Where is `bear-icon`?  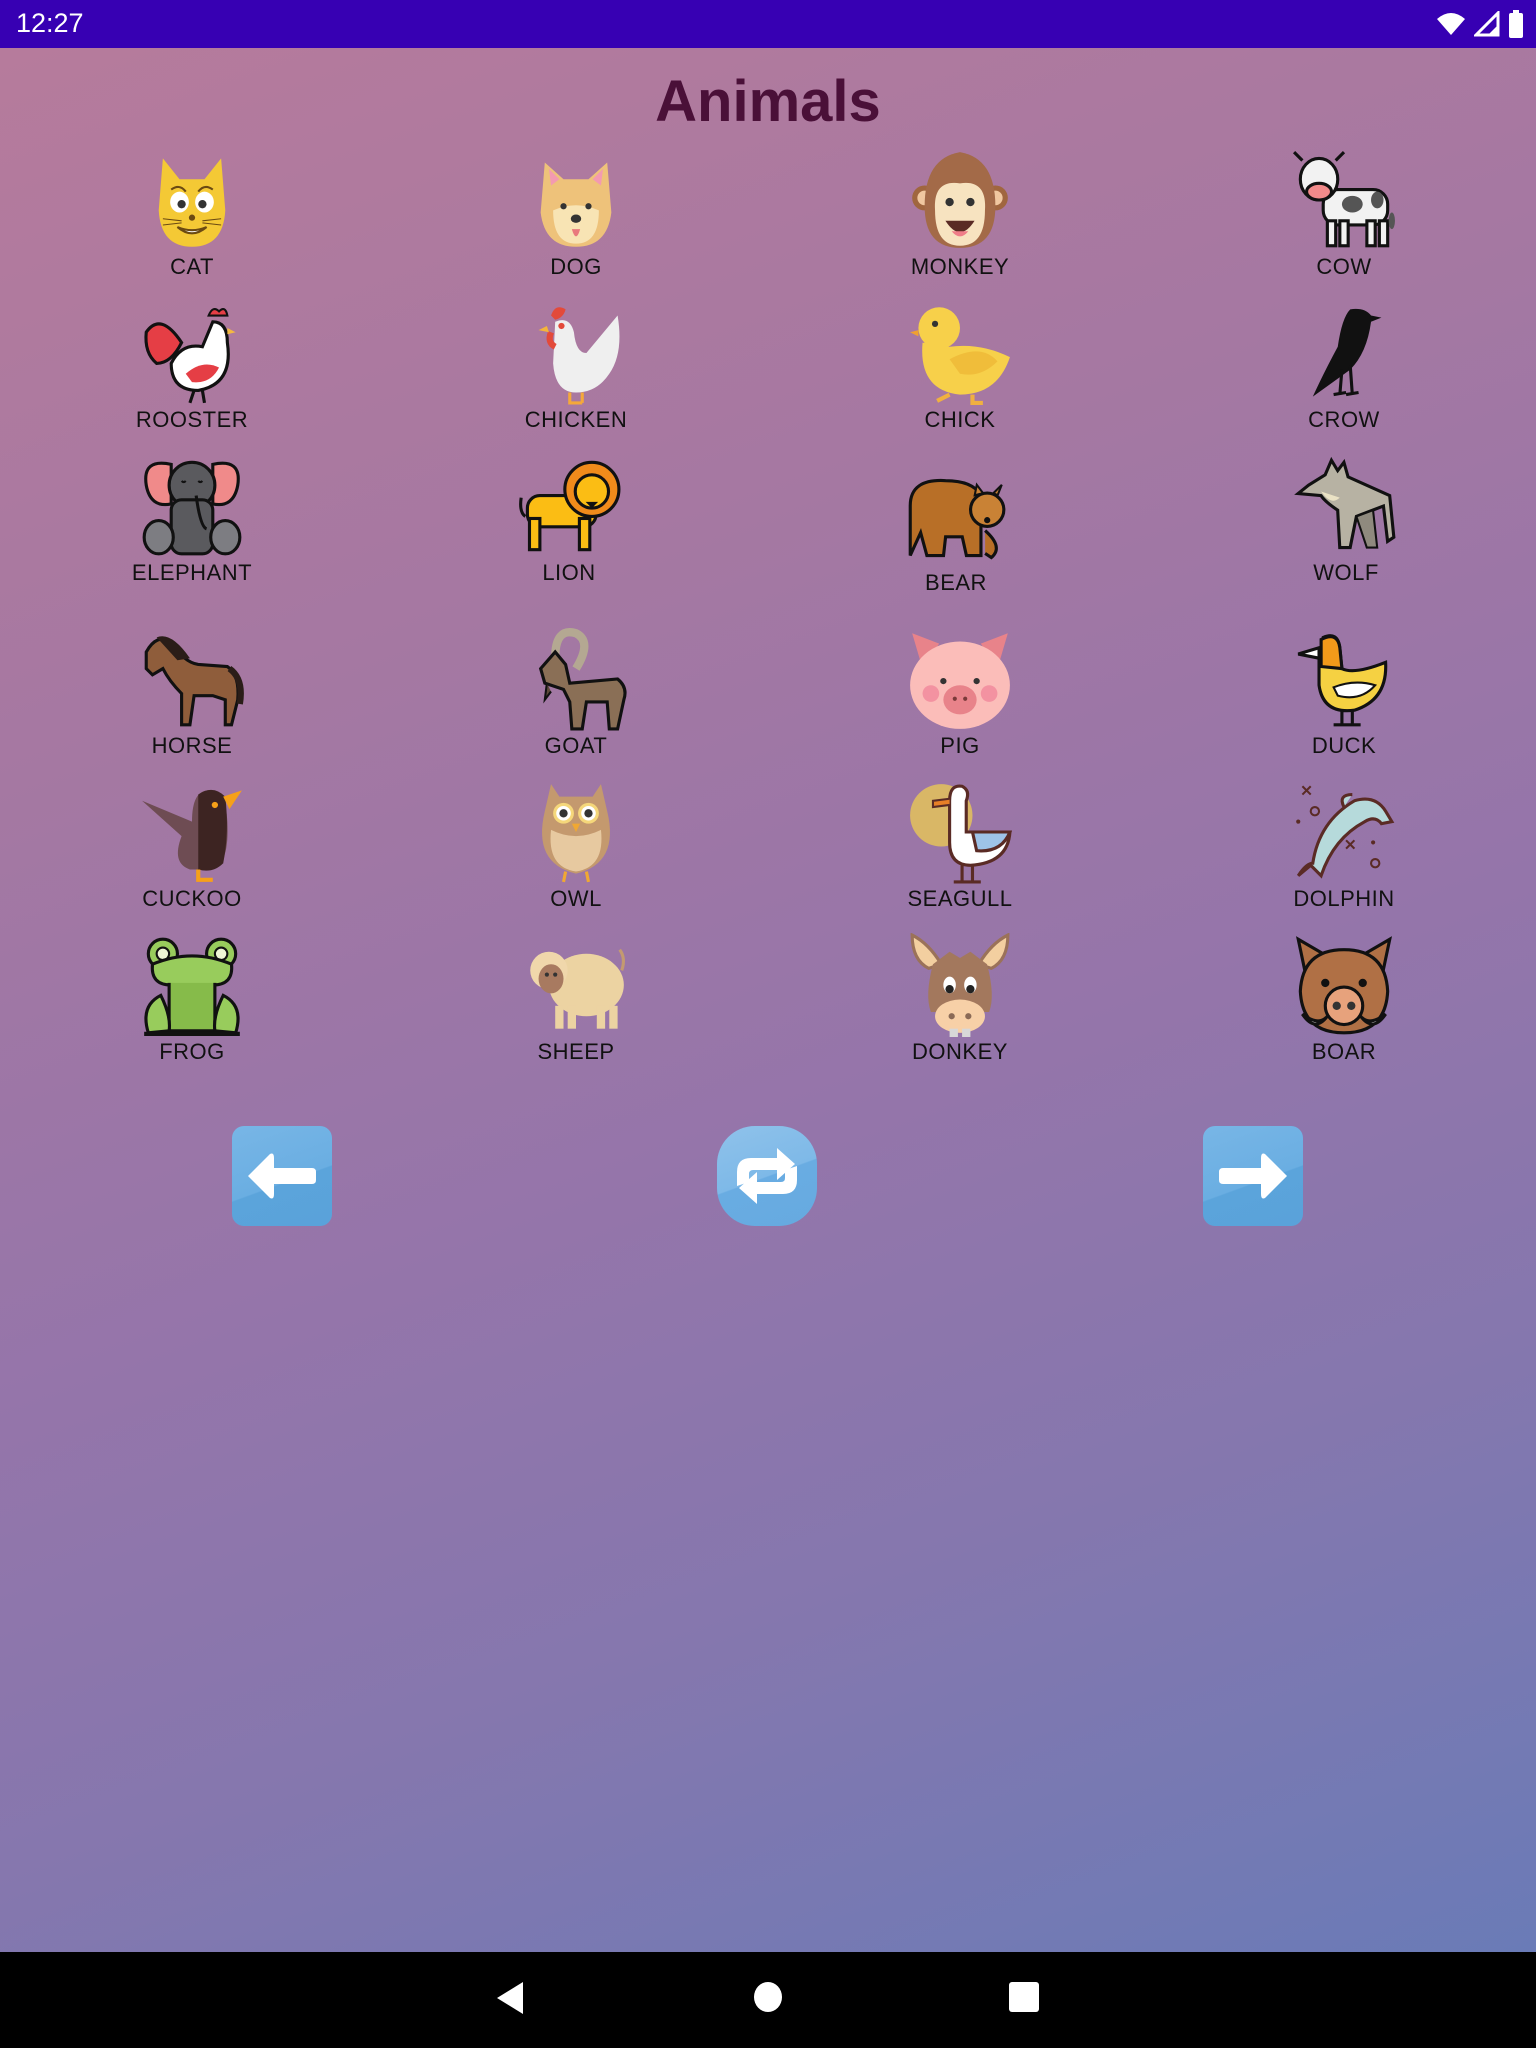
bear-icon is located at coordinates (957, 519).